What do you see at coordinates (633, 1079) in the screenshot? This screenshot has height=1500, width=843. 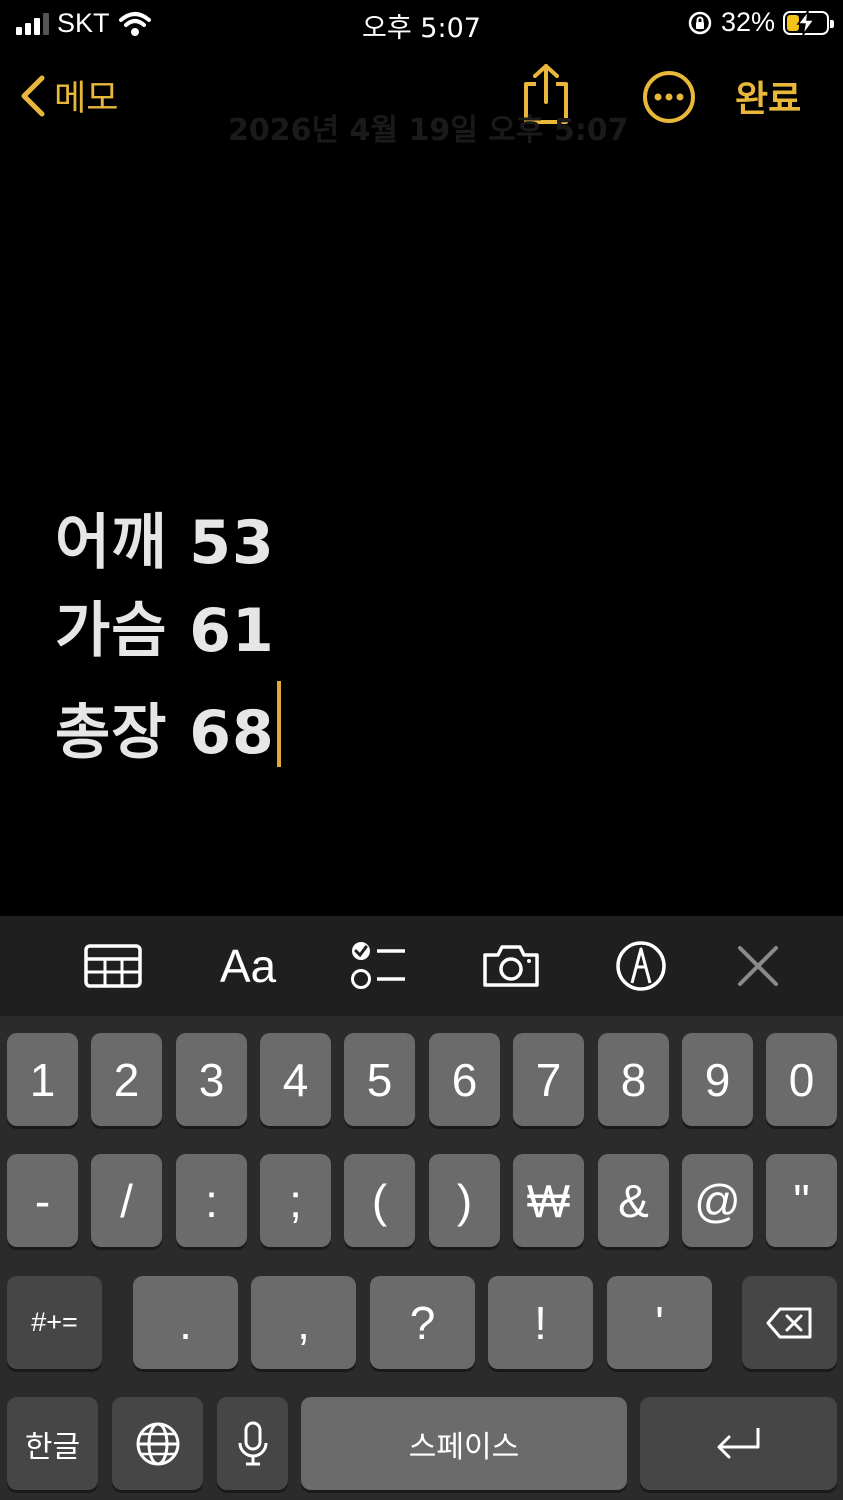 I see `key-8: 8` at bounding box center [633, 1079].